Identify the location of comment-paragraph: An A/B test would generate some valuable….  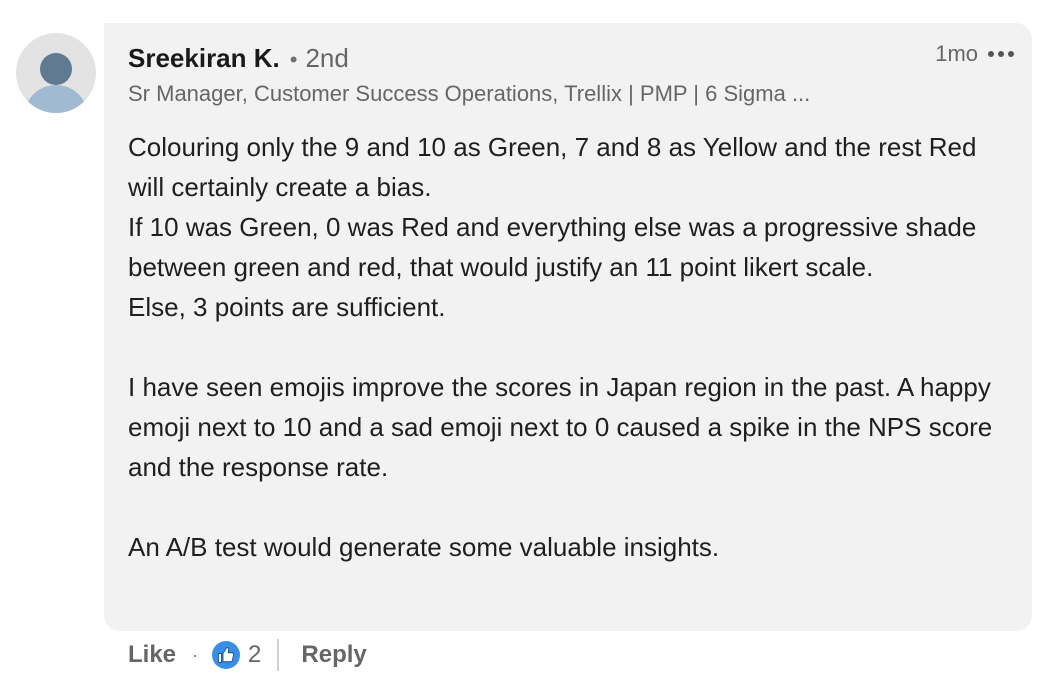
(424, 547).